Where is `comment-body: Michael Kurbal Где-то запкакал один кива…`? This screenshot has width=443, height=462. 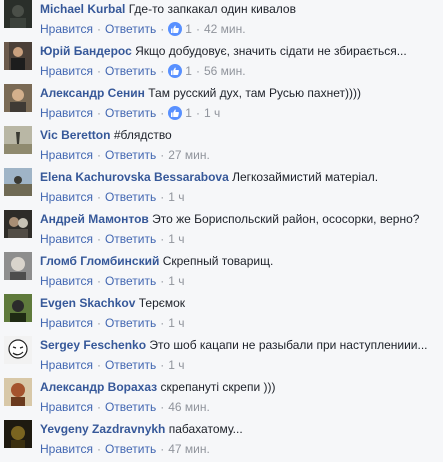
comment-body: Michael Kurbal Где-то запкакал один кива… is located at coordinates (239, 9).